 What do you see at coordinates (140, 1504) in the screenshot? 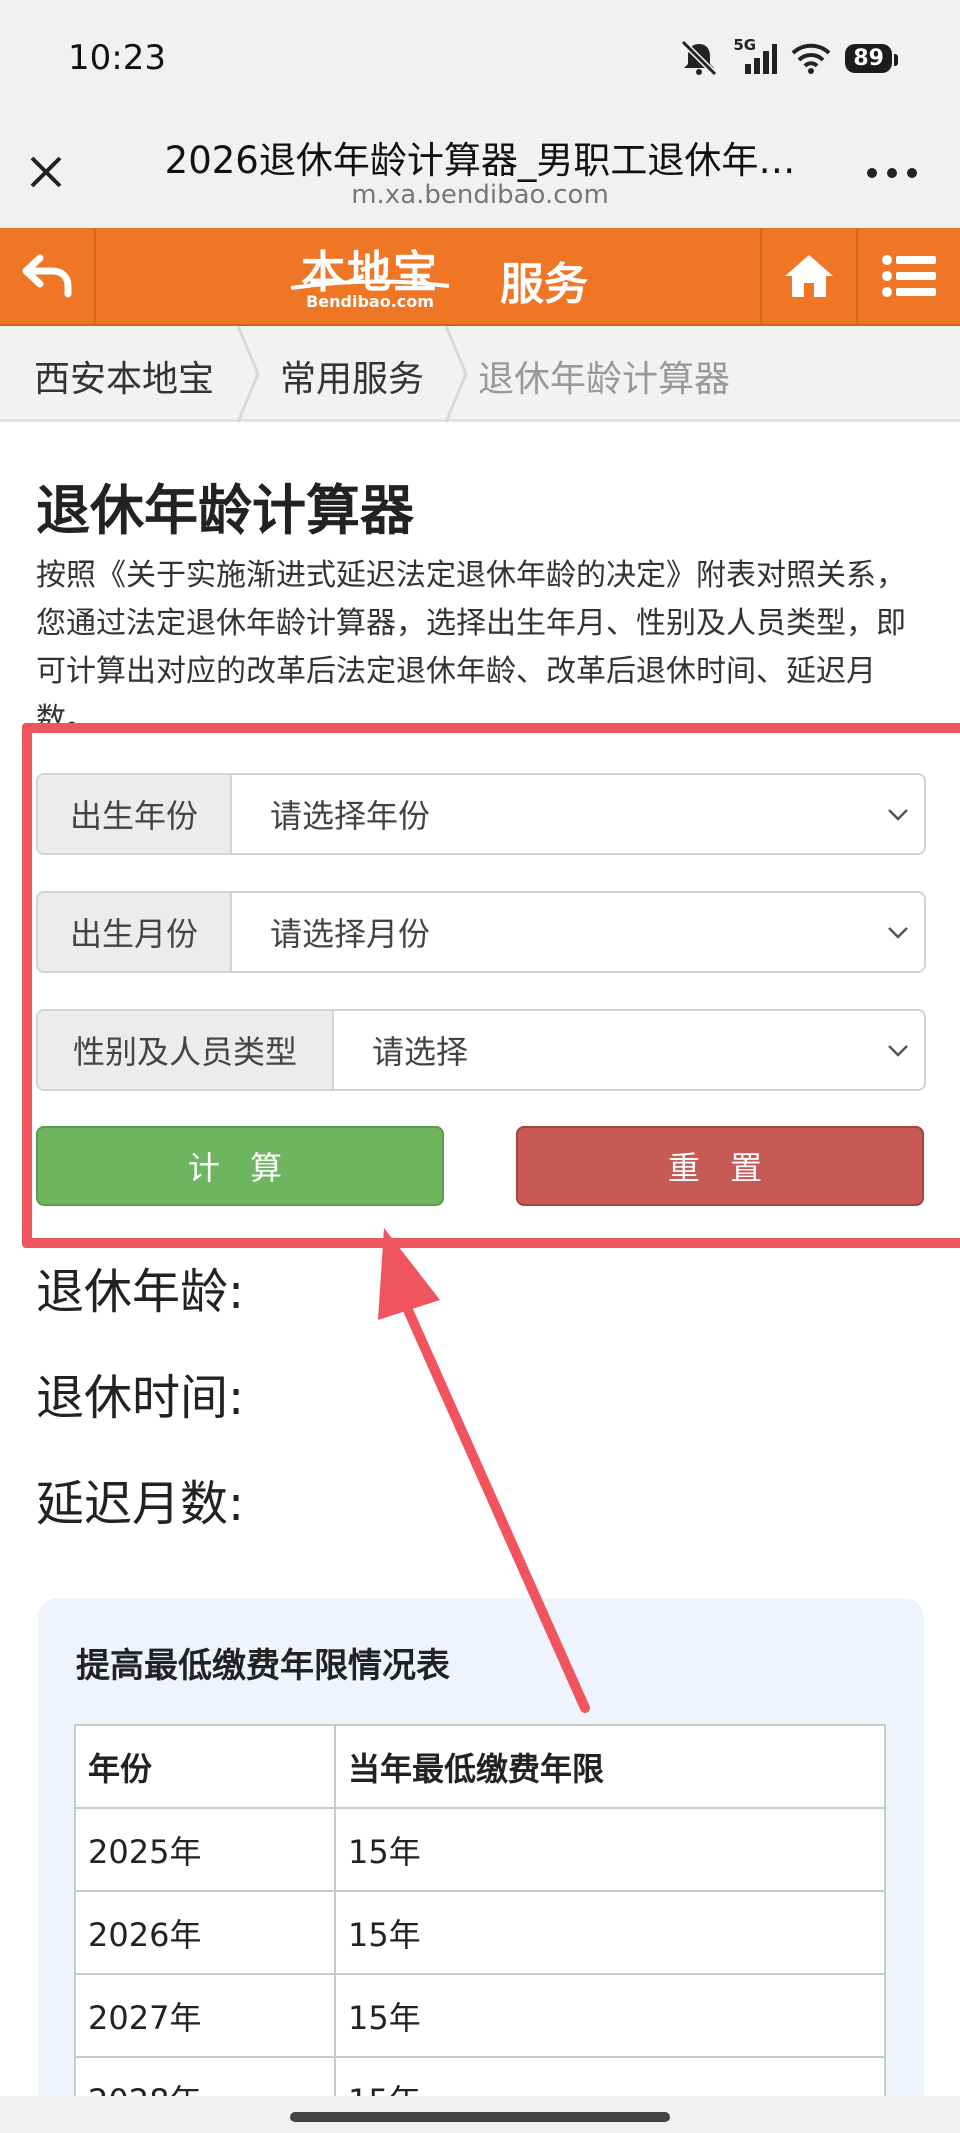
I see `result-delay-months: 延迟月数:` at bounding box center [140, 1504].